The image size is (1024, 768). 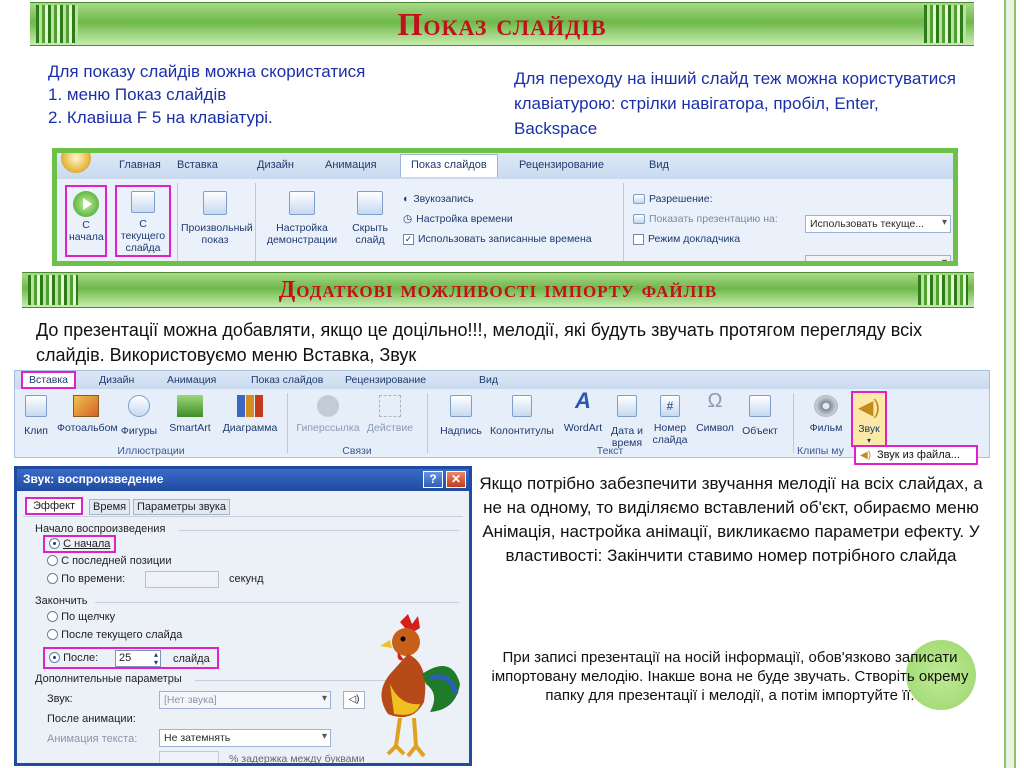 What do you see at coordinates (36, 406) in the screenshot?
I see `clipart-icon` at bounding box center [36, 406].